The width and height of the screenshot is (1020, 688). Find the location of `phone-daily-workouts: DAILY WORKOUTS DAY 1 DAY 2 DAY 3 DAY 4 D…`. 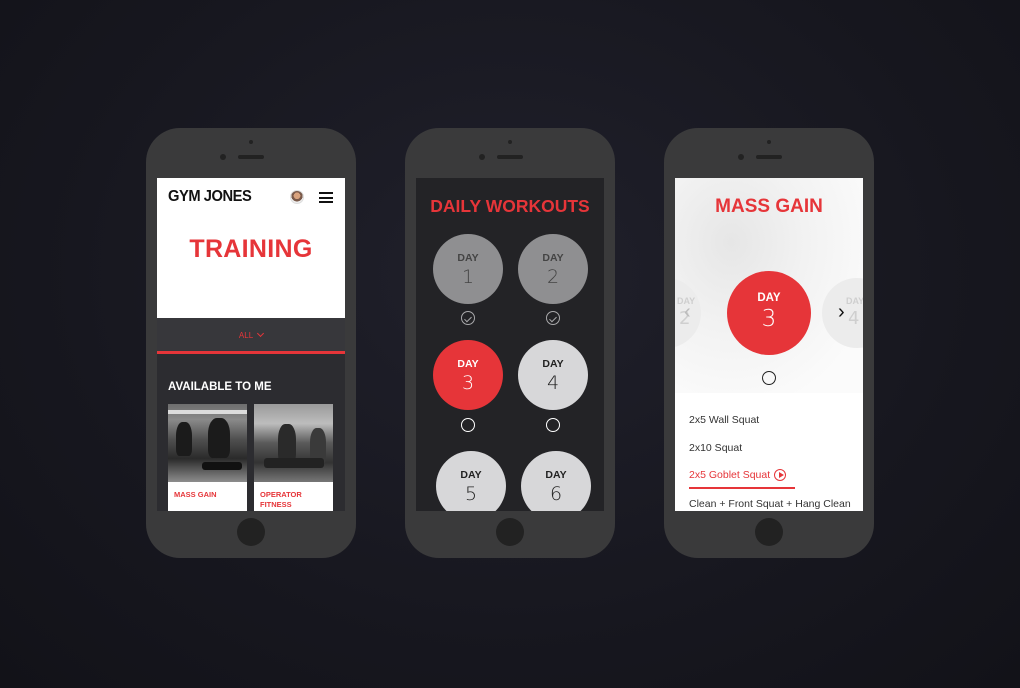

phone-daily-workouts: DAILY WORKOUTS DAY 1 DAY 2 DAY 3 DAY 4 D… is located at coordinates (510, 343).